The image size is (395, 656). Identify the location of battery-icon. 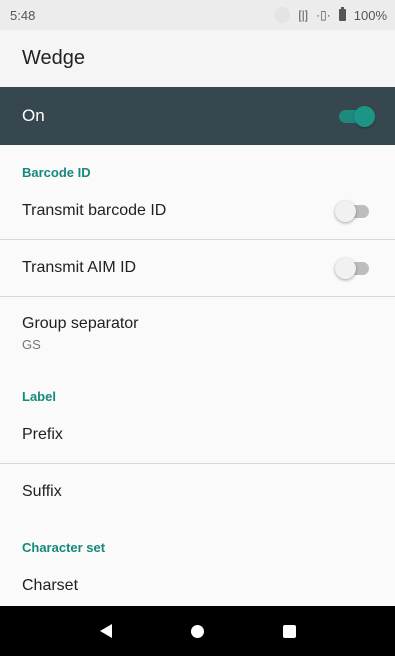
(342, 14).